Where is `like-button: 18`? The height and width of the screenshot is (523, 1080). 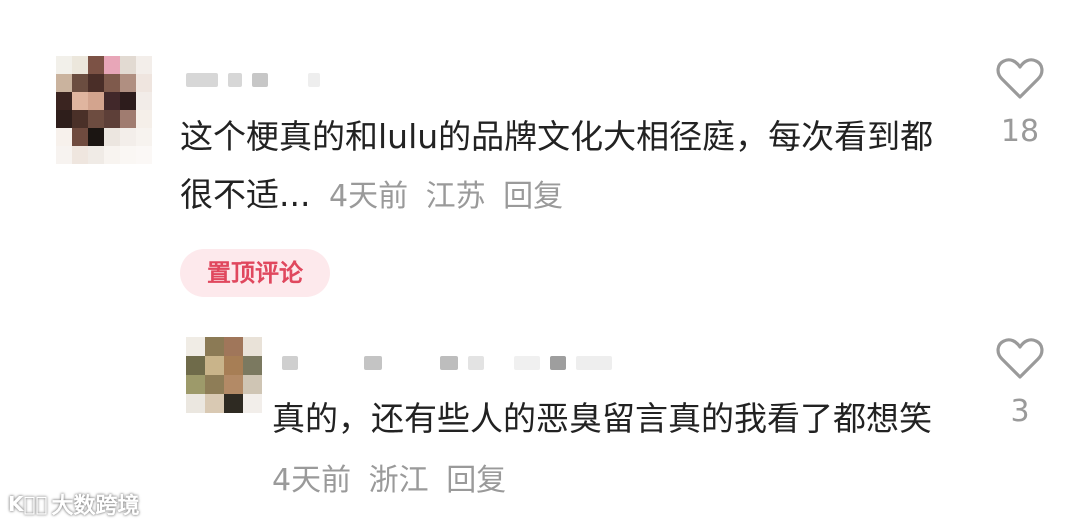
like-button: 18 is located at coordinates (1020, 102).